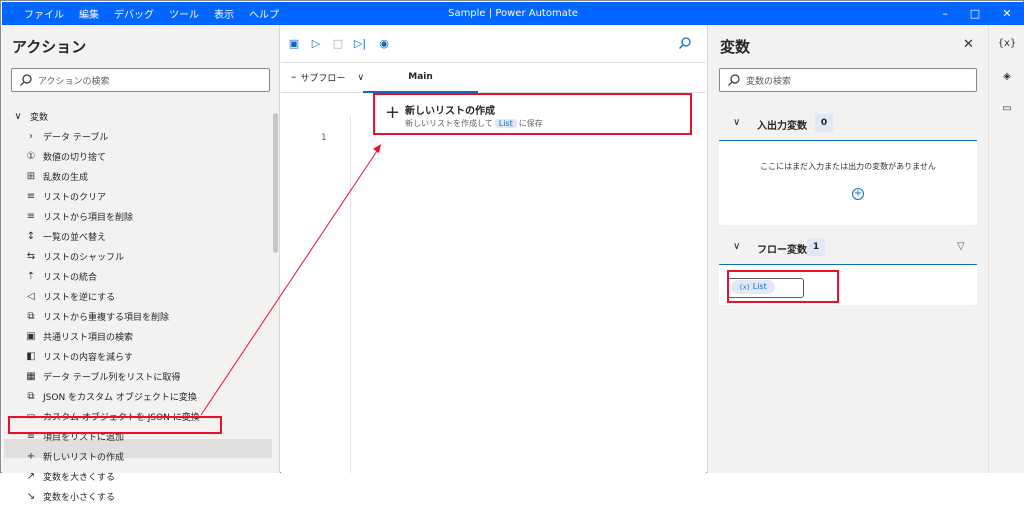  I want to click on maximize-button: □, so click(975, 13).